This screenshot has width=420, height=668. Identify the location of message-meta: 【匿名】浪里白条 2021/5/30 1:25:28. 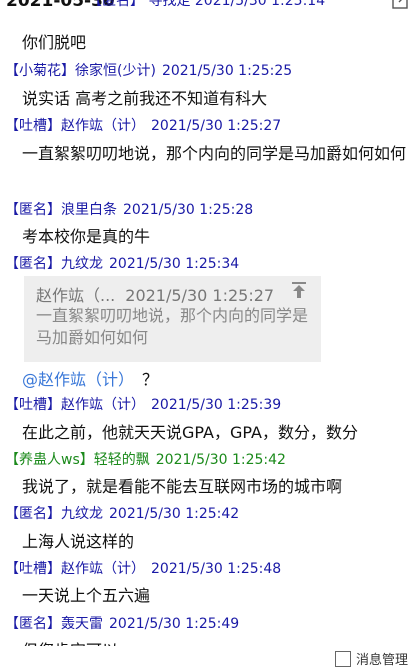
(129, 210).